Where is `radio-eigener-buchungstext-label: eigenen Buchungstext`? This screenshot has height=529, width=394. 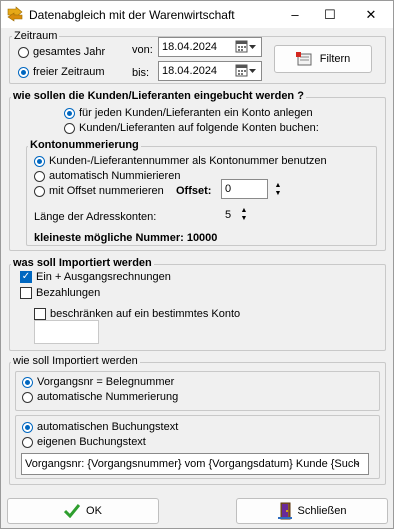 radio-eigener-buchungstext-label: eigenen Buchungstext is located at coordinates (91, 442).